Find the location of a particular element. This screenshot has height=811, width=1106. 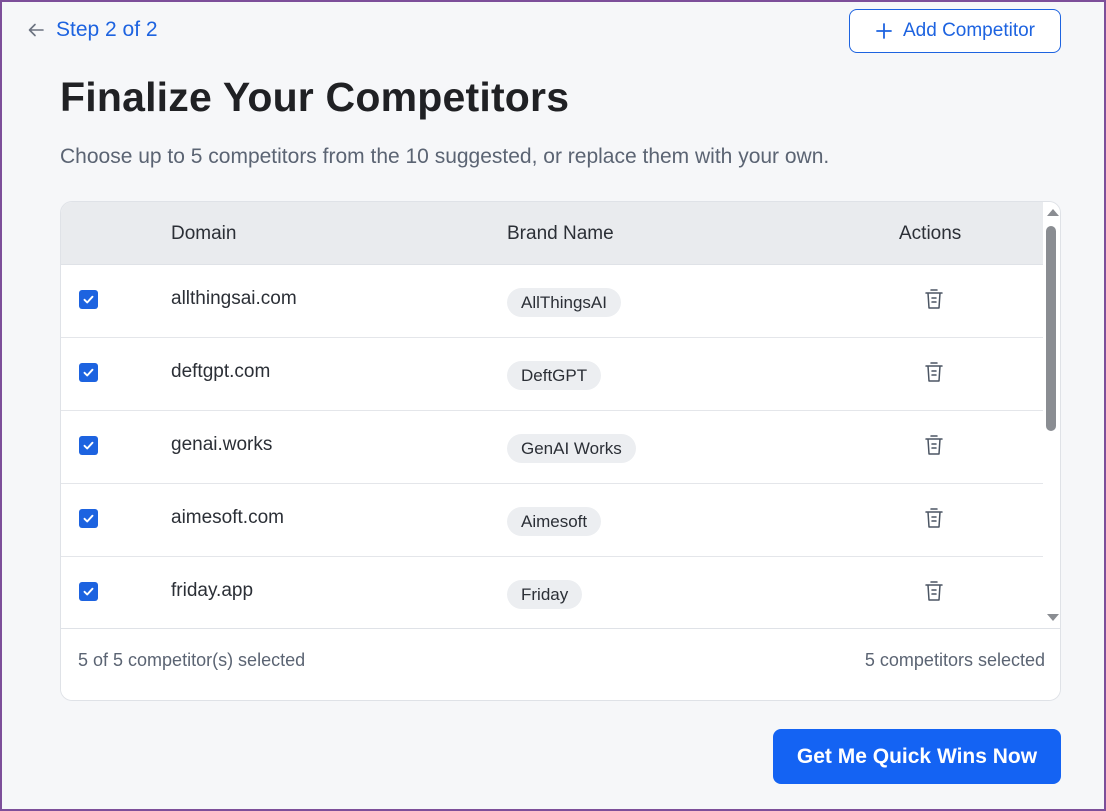

scroll-up-arrow-icon is located at coordinates (1053, 212).